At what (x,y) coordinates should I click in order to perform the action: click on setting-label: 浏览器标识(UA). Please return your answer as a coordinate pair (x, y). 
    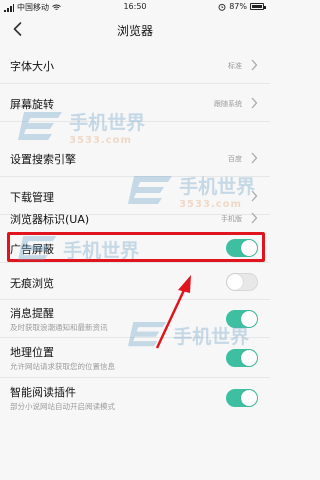
    Looking at the image, I should click on (50, 219).